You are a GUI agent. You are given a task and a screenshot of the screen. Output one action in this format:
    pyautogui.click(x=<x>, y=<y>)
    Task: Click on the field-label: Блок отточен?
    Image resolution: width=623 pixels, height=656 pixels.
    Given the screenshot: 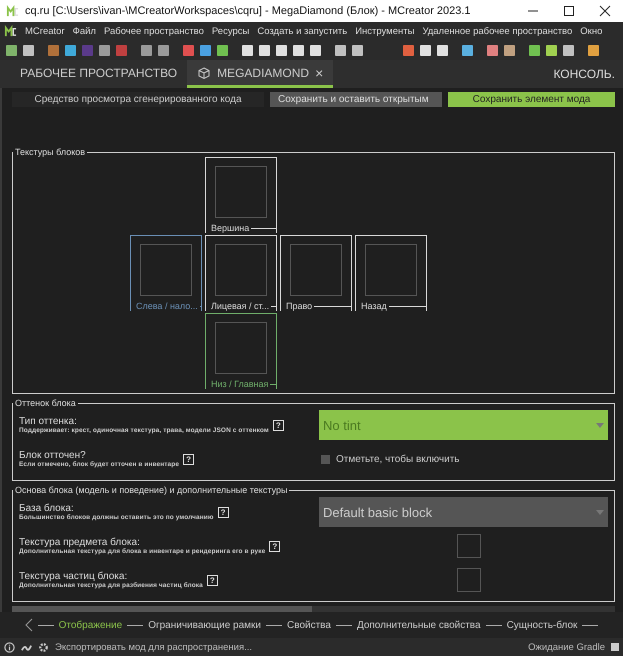 What is the action you would take?
    pyautogui.click(x=53, y=455)
    